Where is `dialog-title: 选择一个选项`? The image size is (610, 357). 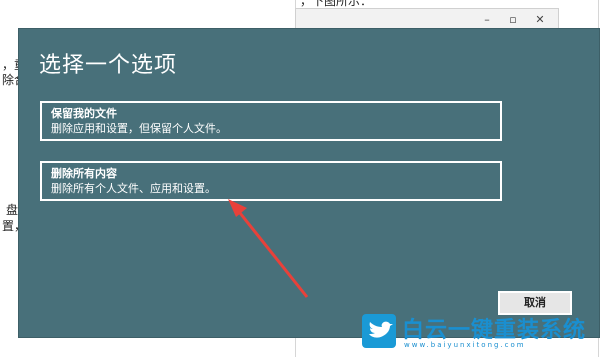
dialog-title: 选择一个选项 is located at coordinates (108, 65).